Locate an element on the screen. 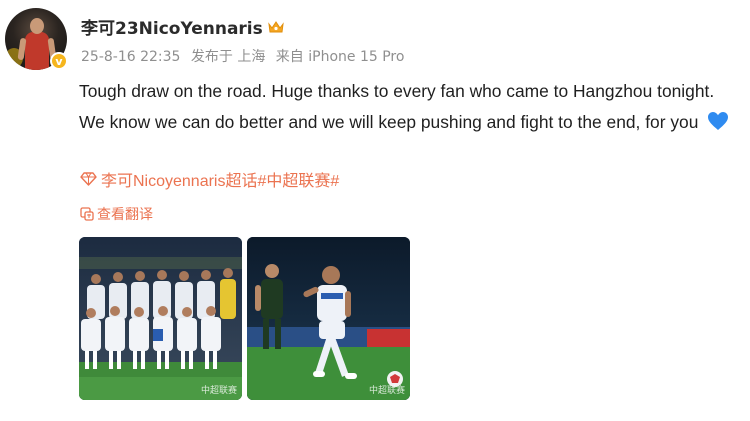 The width and height of the screenshot is (750, 421). action-photo-image is located at coordinates (328, 318).